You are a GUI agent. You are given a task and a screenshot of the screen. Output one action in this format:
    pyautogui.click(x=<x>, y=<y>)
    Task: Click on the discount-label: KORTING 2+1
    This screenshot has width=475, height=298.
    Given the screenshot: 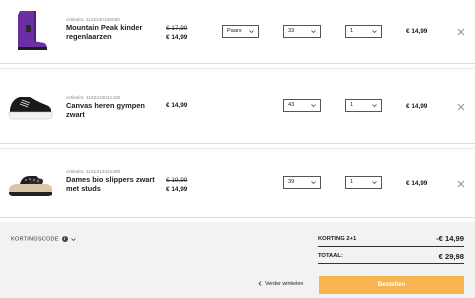 What is the action you would take?
    pyautogui.click(x=337, y=239)
    